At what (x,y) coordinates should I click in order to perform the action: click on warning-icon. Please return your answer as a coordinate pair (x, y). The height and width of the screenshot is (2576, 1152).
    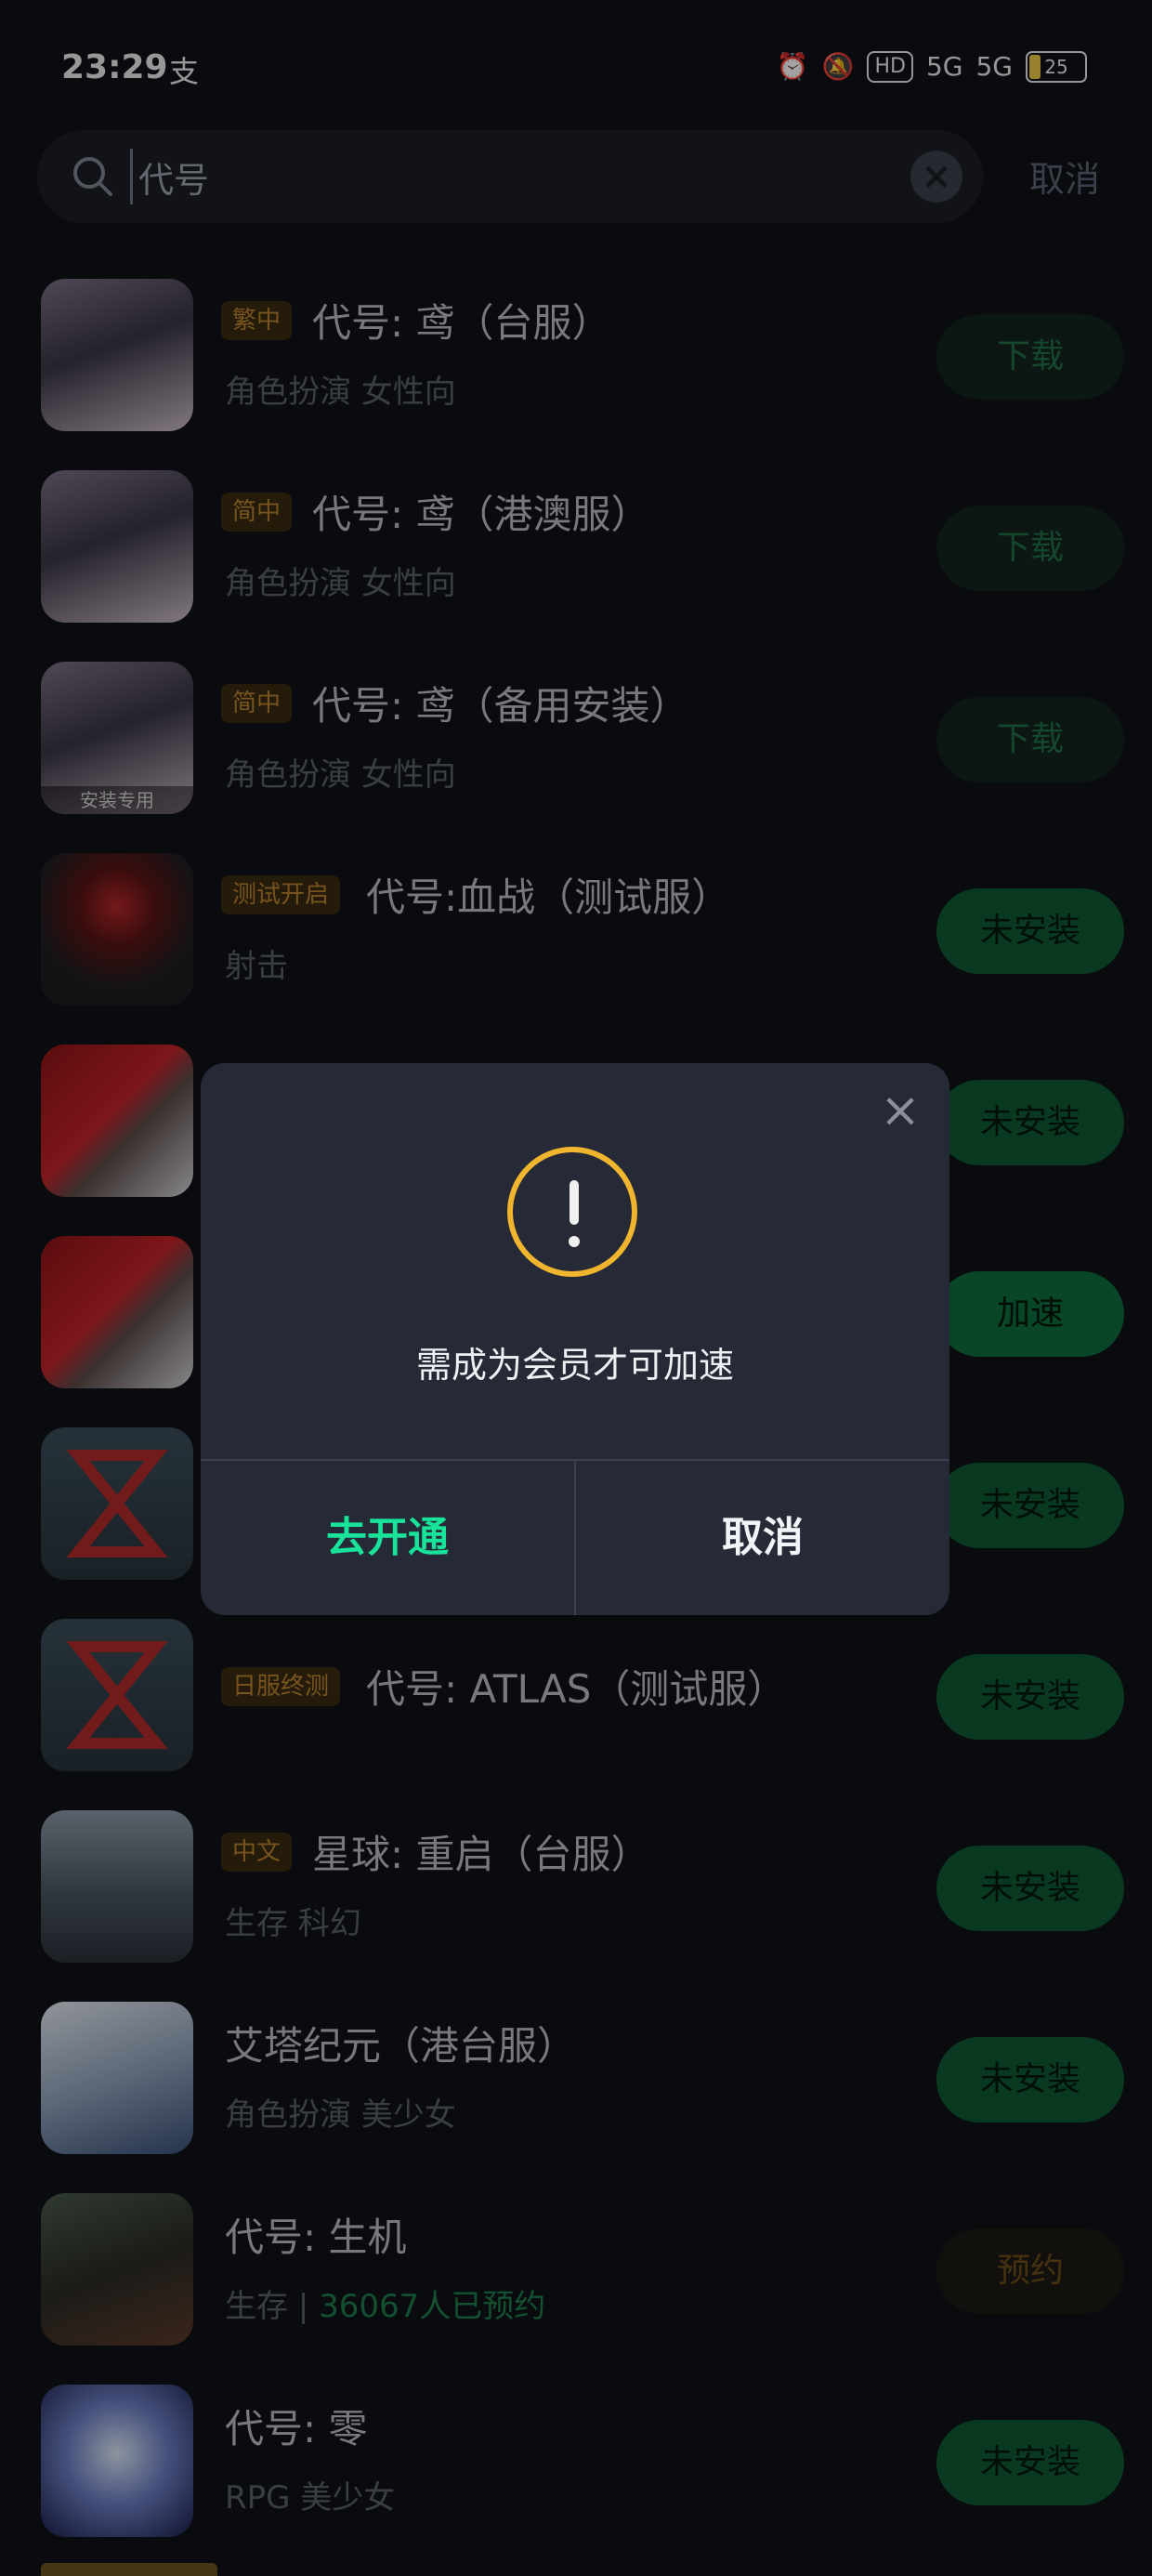
    Looking at the image, I should click on (572, 1212).